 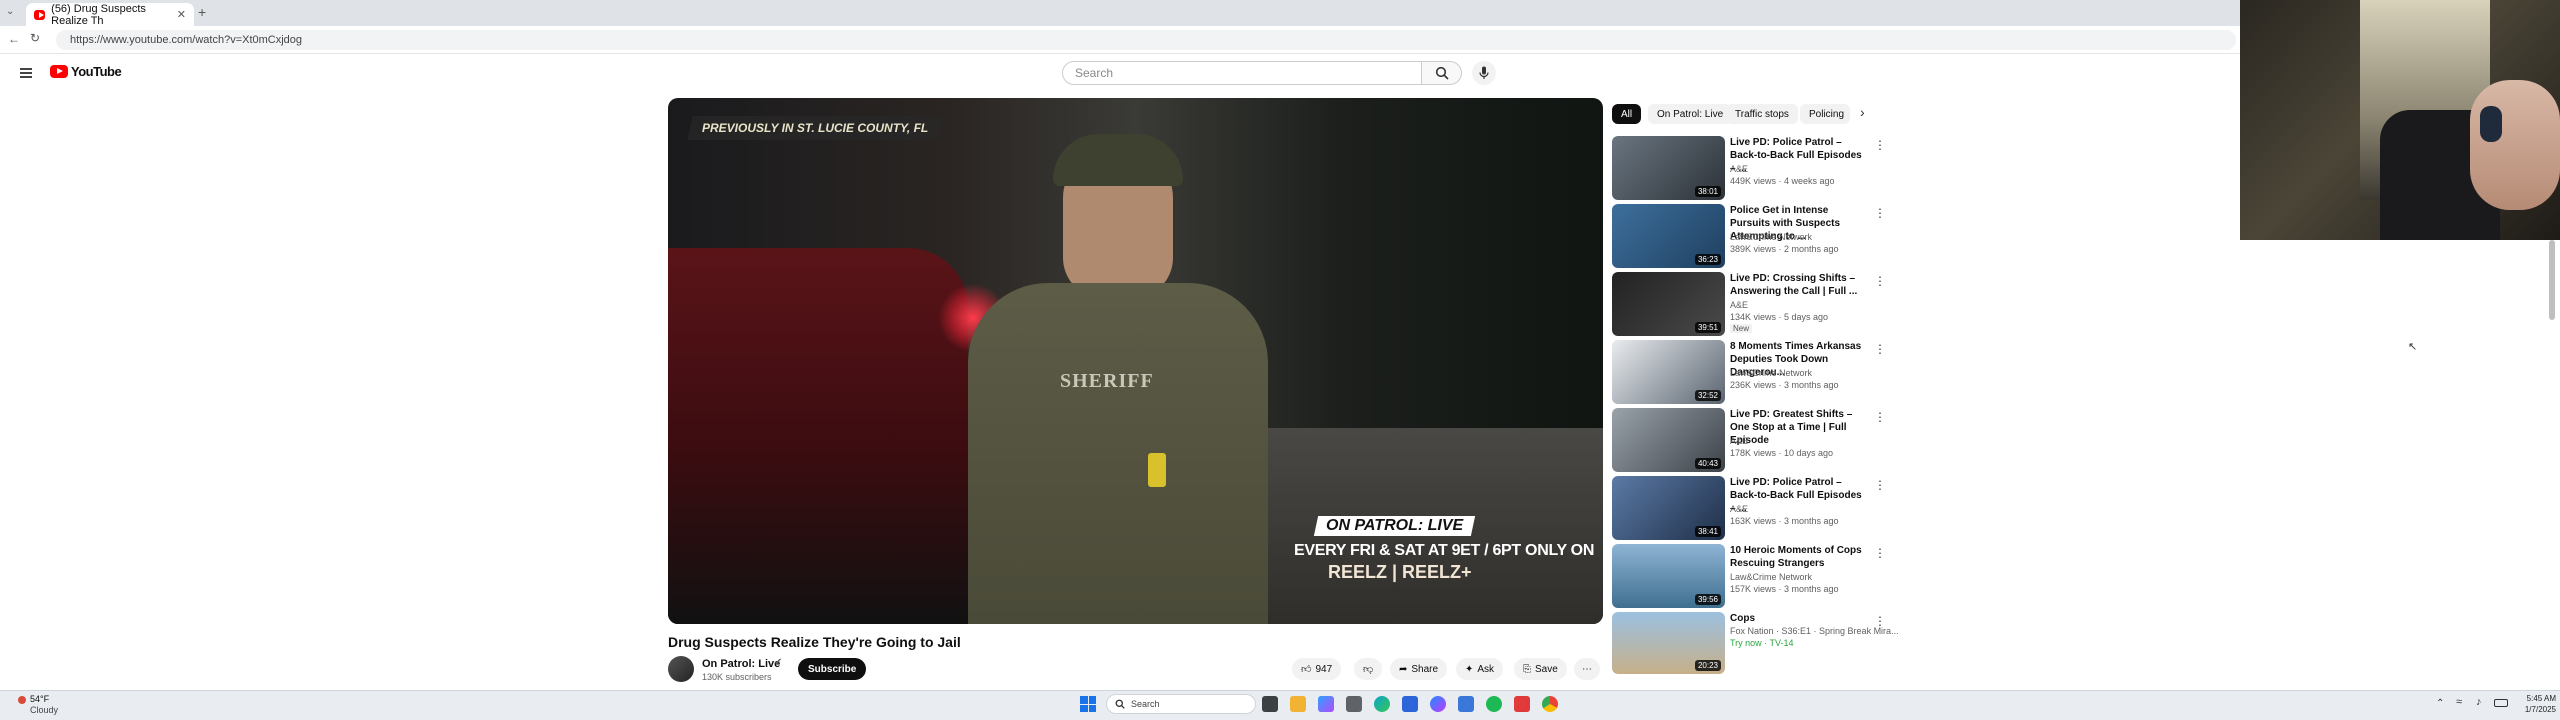 I want to click on tab-list-chevron-icon: ⌄, so click(x=10, y=11).